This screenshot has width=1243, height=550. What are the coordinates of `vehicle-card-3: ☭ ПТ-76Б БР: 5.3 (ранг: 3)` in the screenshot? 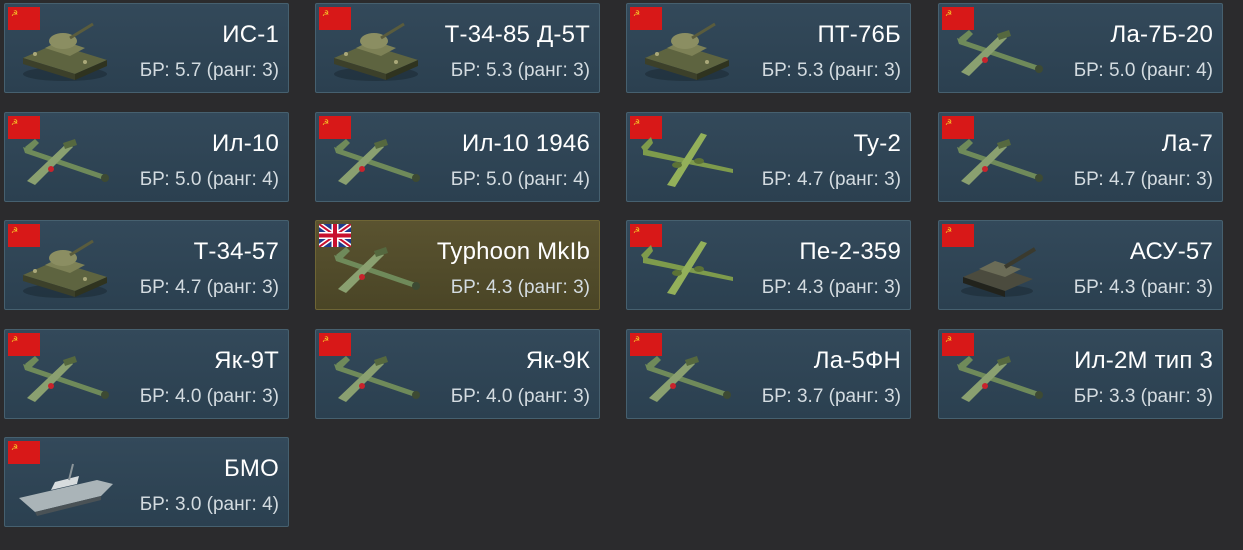 It's located at (768, 48).